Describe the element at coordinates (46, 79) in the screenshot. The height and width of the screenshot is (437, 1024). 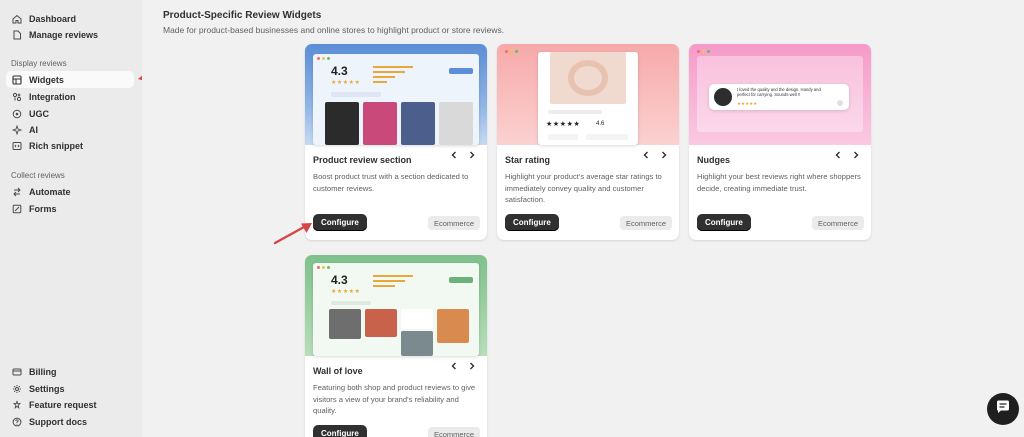
I see `sidebar-item-label: Widgets` at that location.